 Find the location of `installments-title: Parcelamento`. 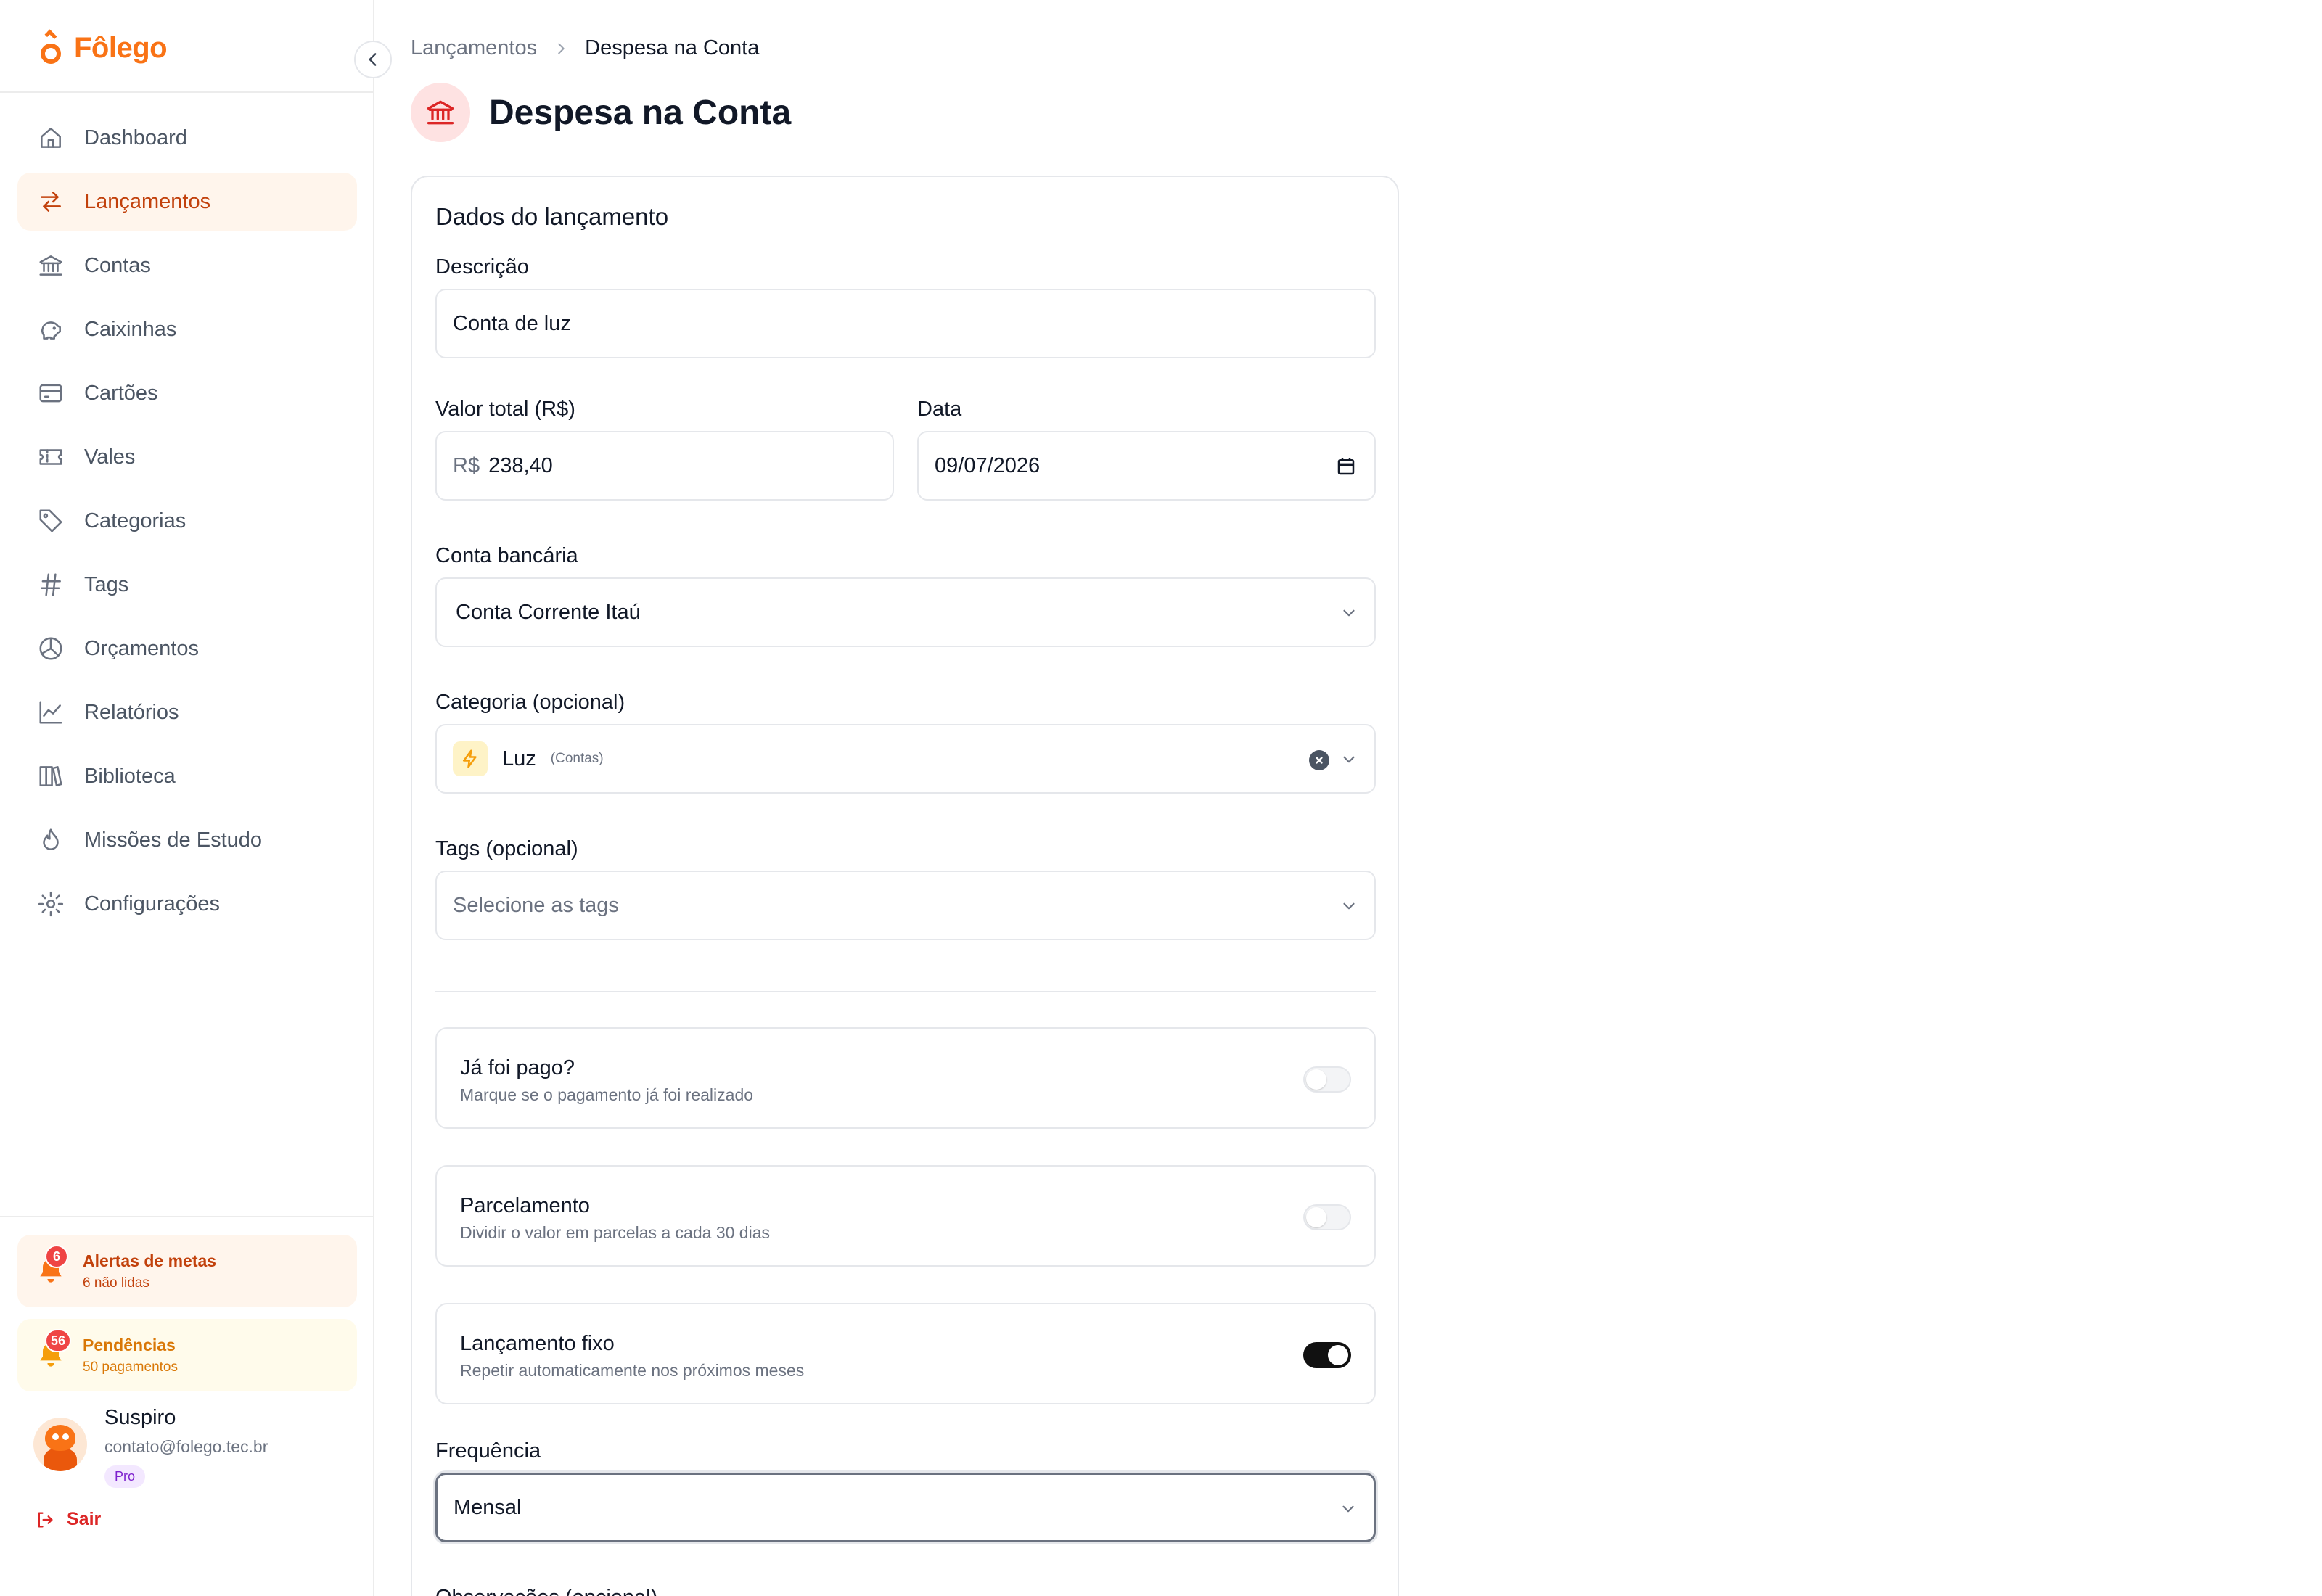

installments-title: Parcelamento is located at coordinates (525, 1205).